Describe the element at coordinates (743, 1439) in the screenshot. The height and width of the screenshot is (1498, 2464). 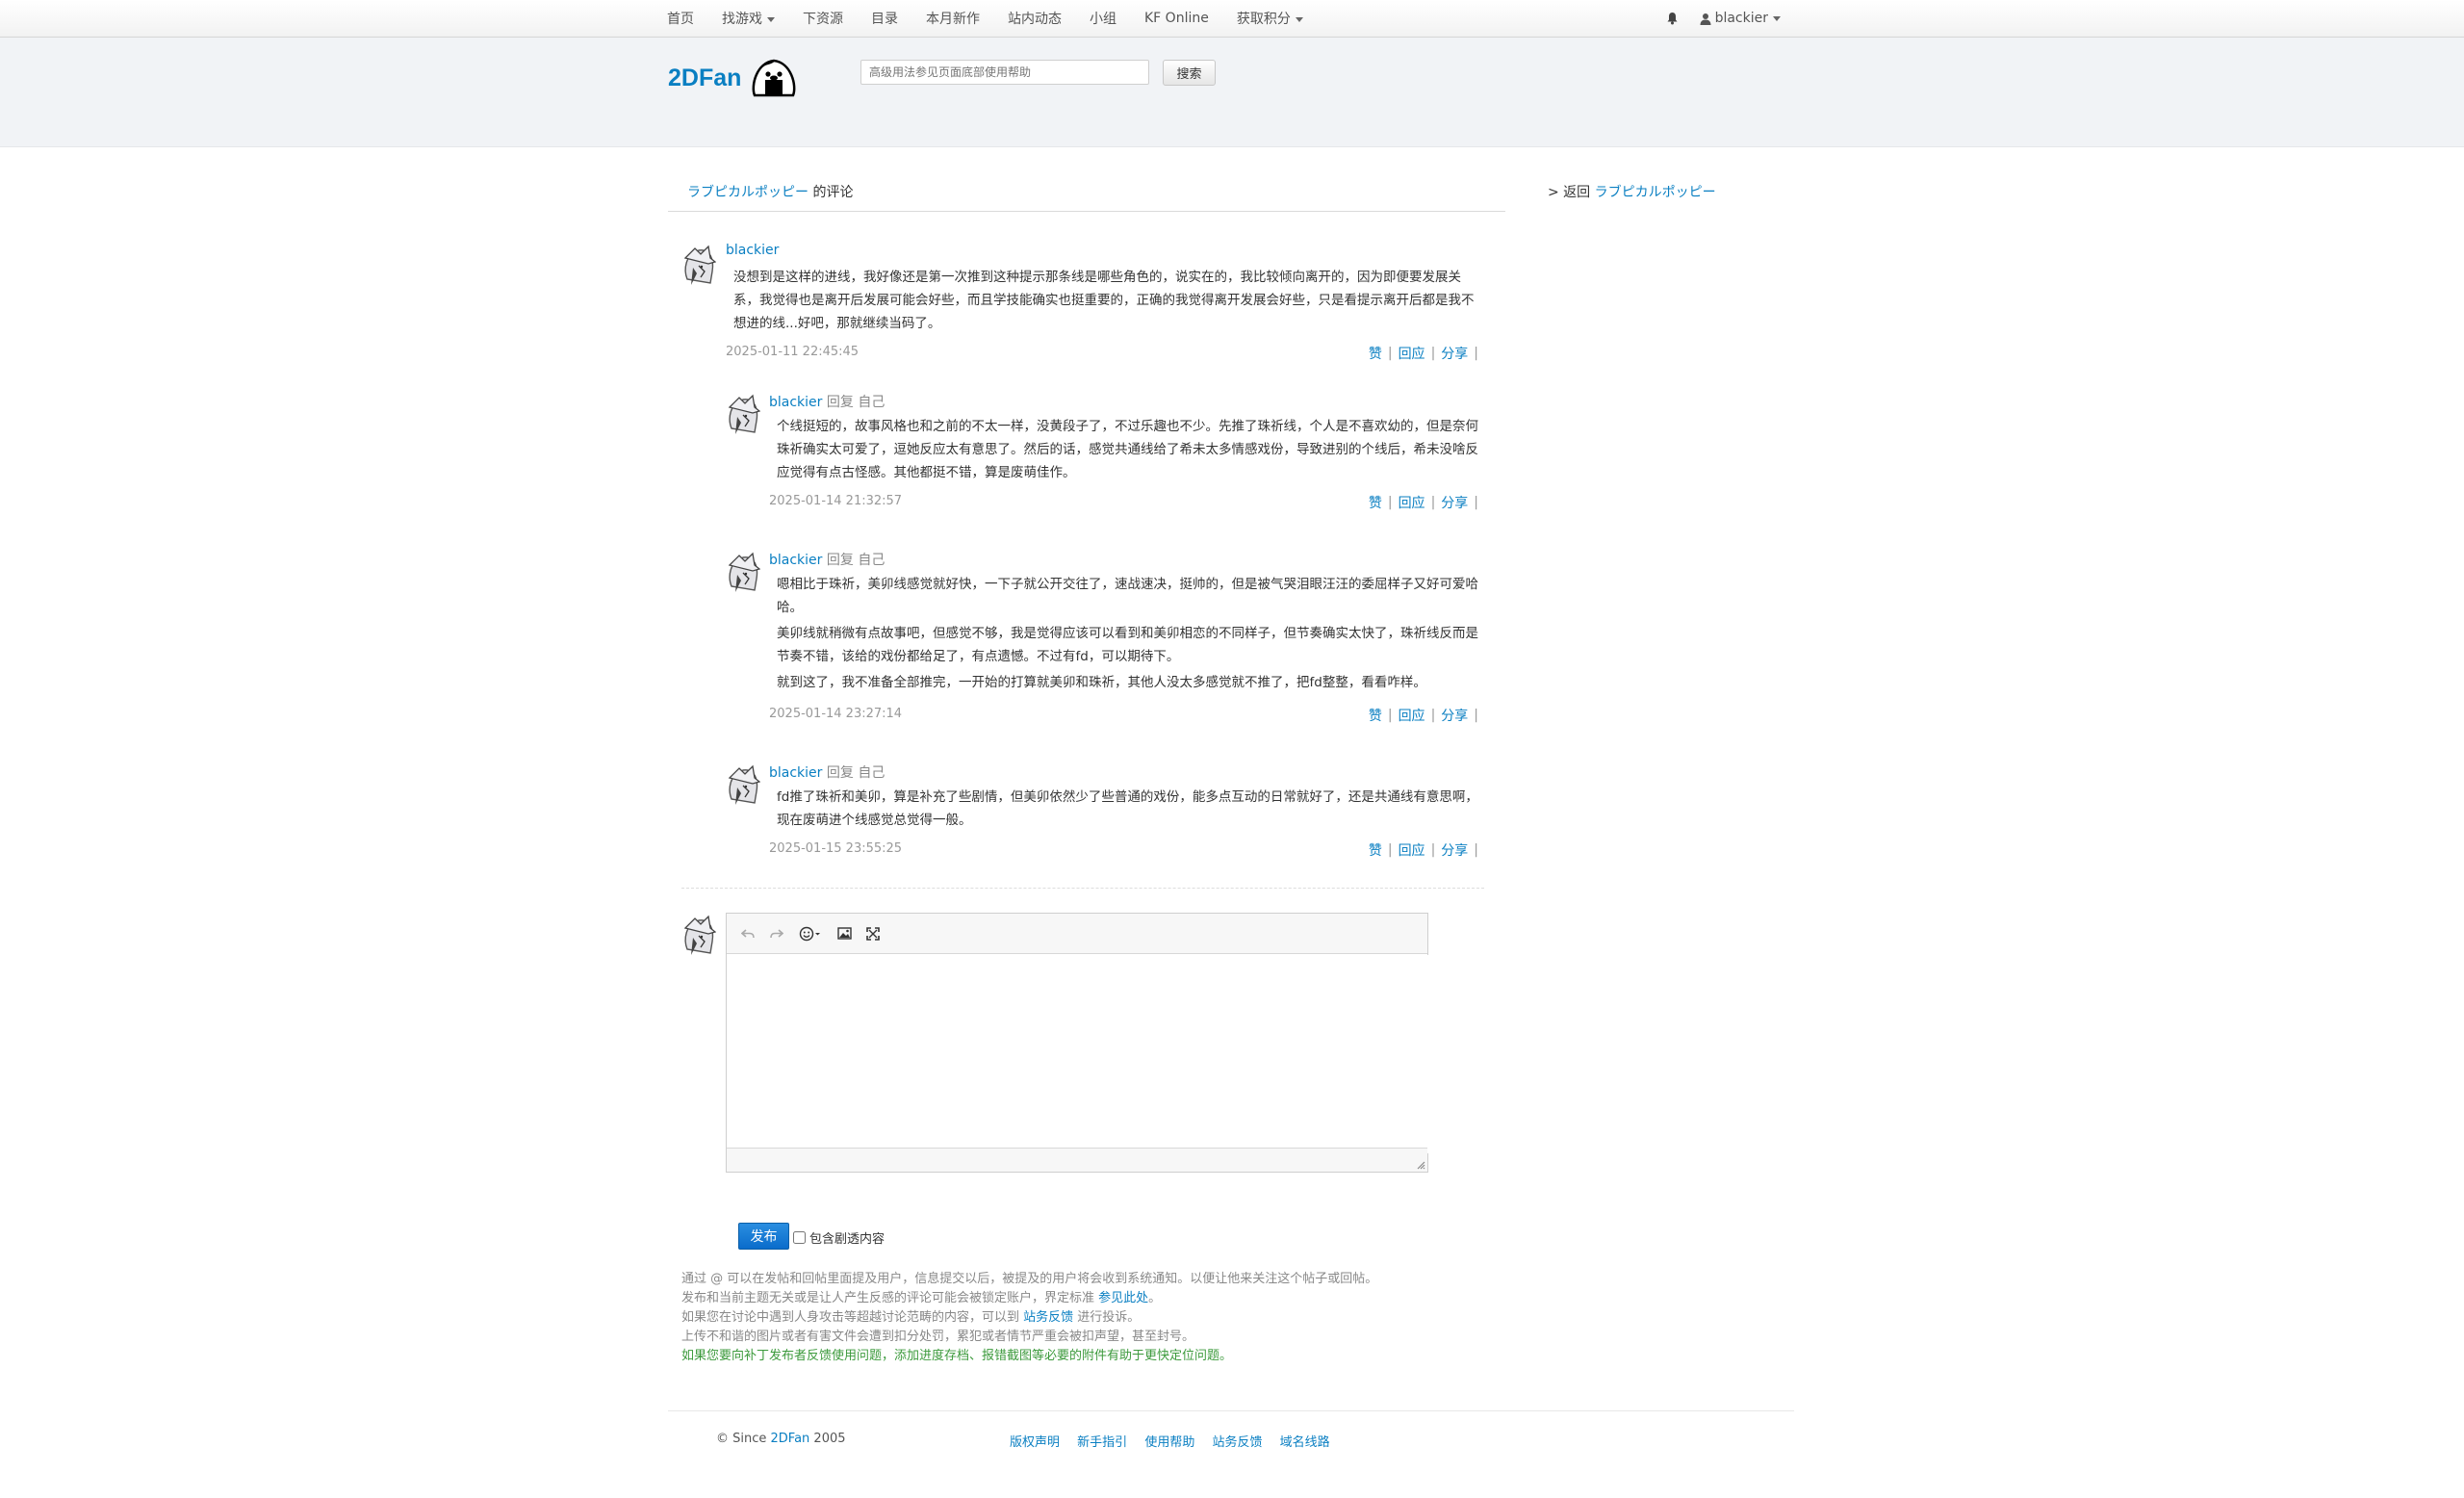
I see `copyright-prefix: © Since` at that location.